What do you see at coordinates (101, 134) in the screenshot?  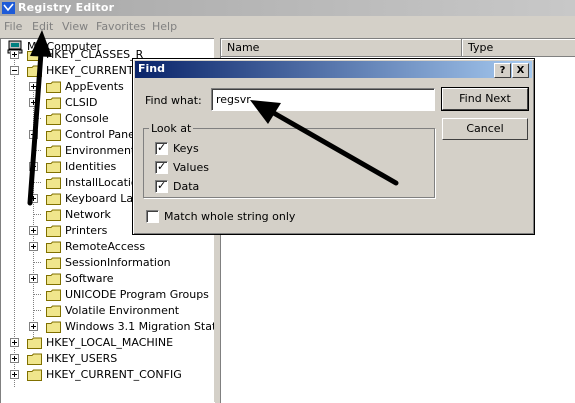 I see `tree-item-label: Control Panel` at bounding box center [101, 134].